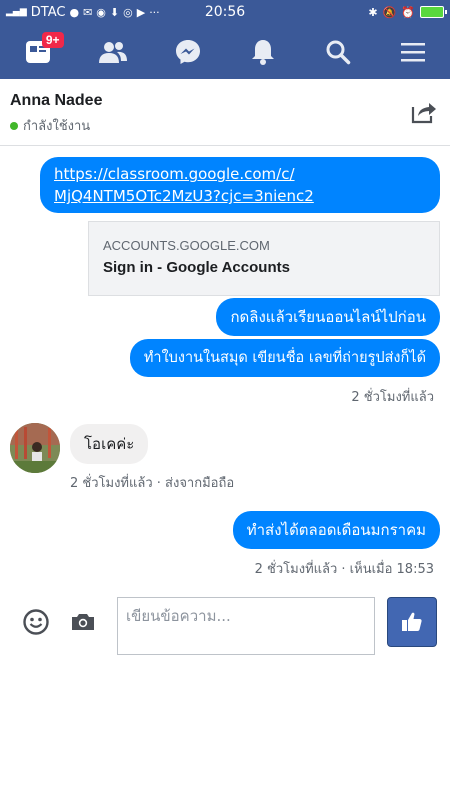  I want to click on message-link-line-1: https://classroom.google.com/c/, so click(174, 174).